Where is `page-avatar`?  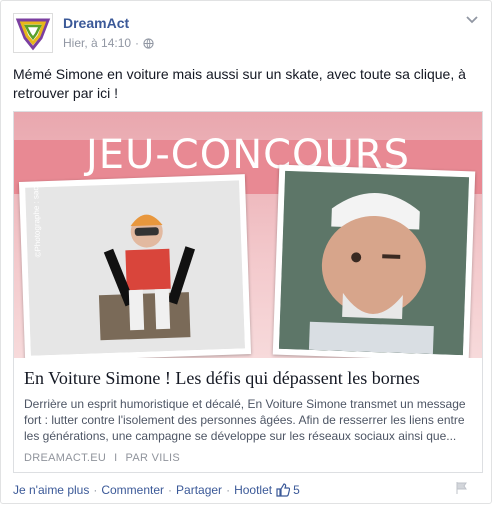 page-avatar is located at coordinates (33, 33).